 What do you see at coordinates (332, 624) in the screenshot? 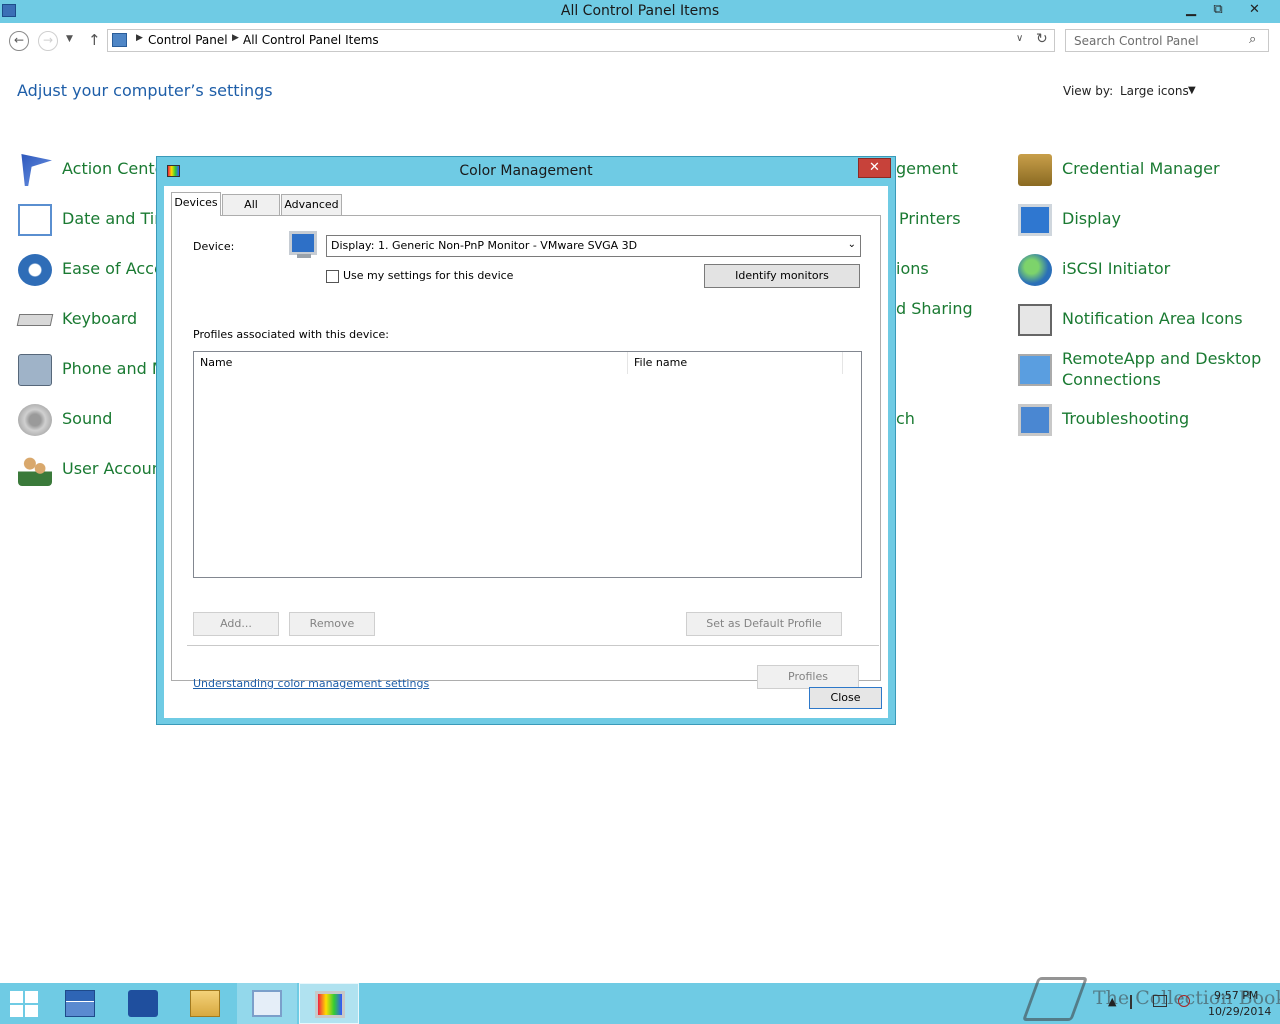
I see `remove-button: Remove` at bounding box center [332, 624].